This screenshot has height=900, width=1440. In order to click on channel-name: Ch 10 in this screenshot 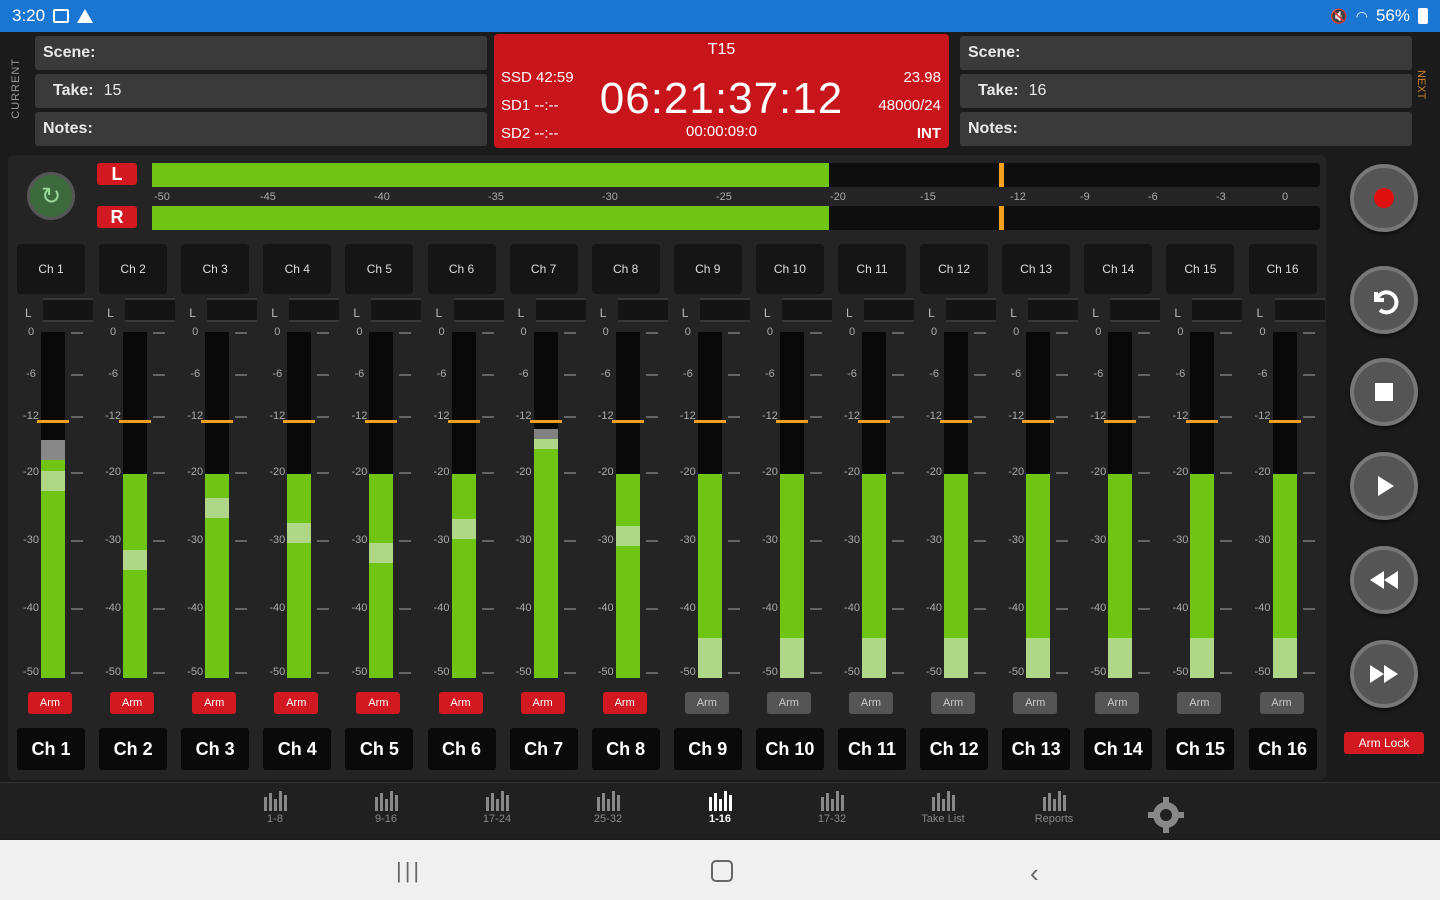, I will do `click(789, 749)`.